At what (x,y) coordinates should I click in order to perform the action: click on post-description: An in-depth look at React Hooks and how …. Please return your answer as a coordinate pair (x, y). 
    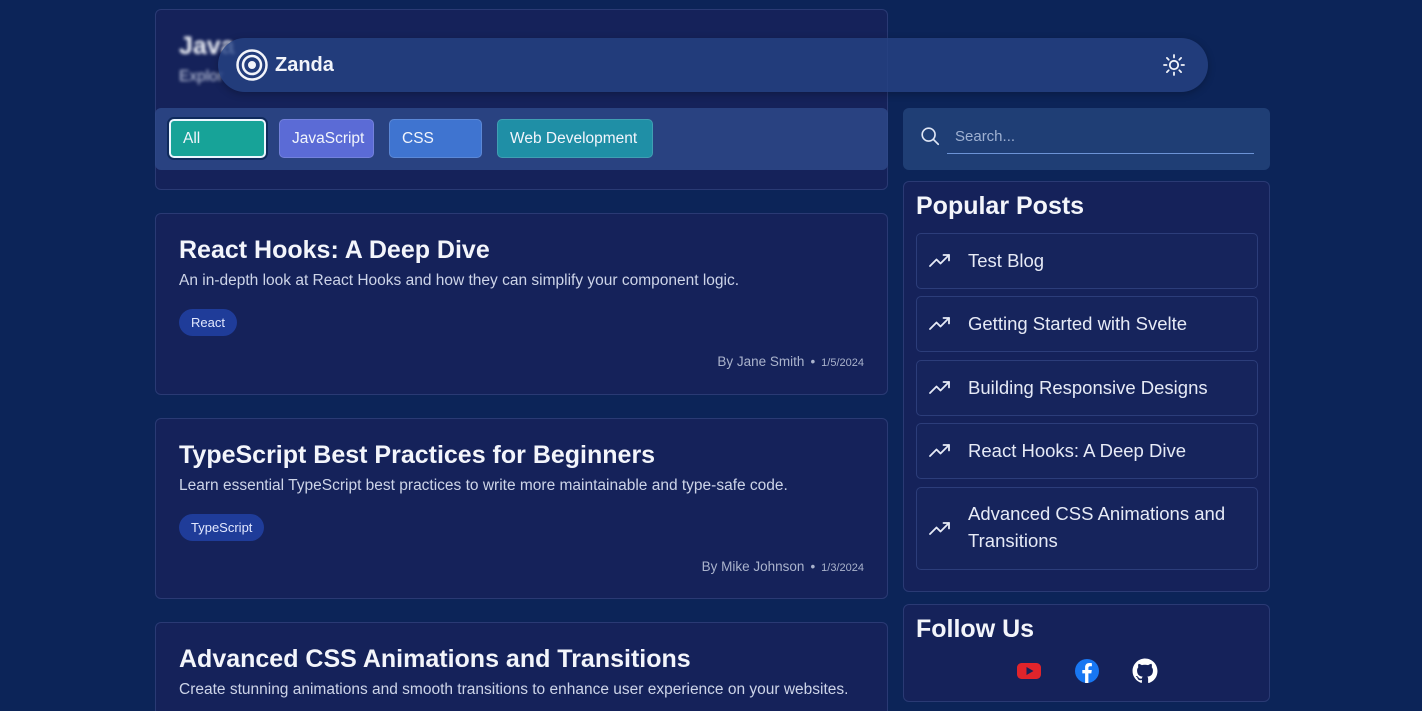
    Looking at the image, I should click on (459, 280).